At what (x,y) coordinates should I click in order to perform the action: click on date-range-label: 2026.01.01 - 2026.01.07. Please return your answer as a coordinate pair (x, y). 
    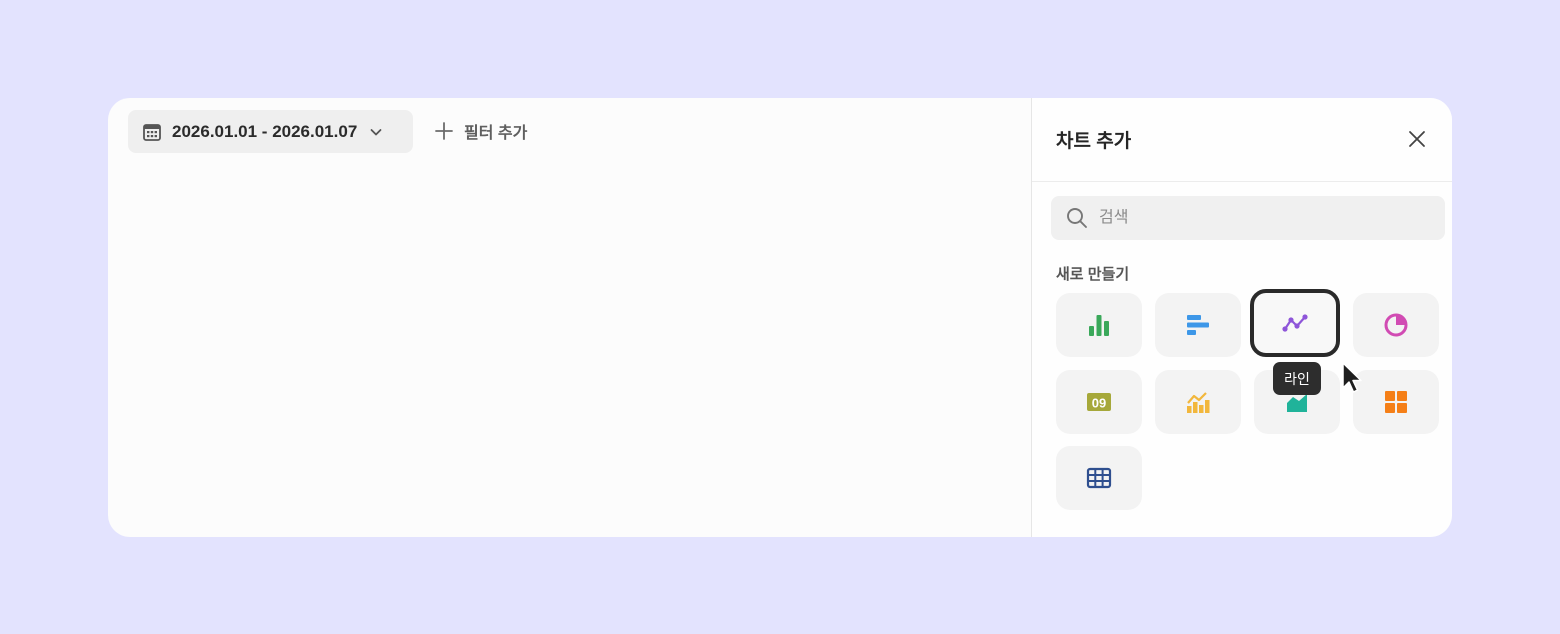
    Looking at the image, I should click on (265, 131).